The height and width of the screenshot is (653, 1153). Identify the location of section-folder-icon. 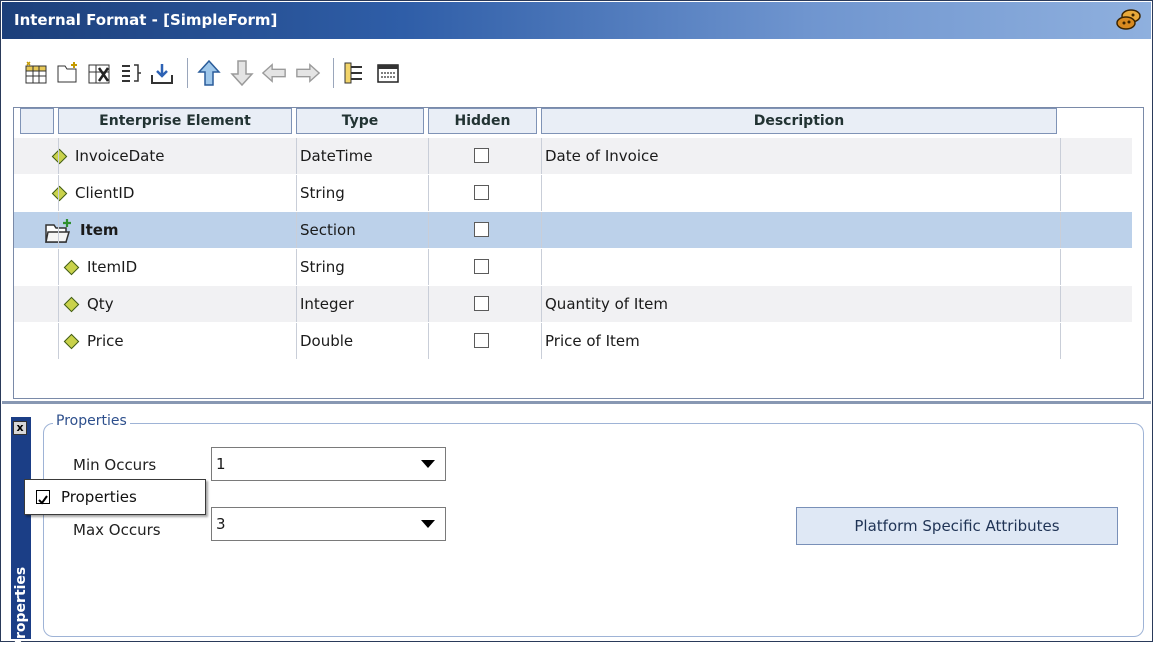
(58, 230).